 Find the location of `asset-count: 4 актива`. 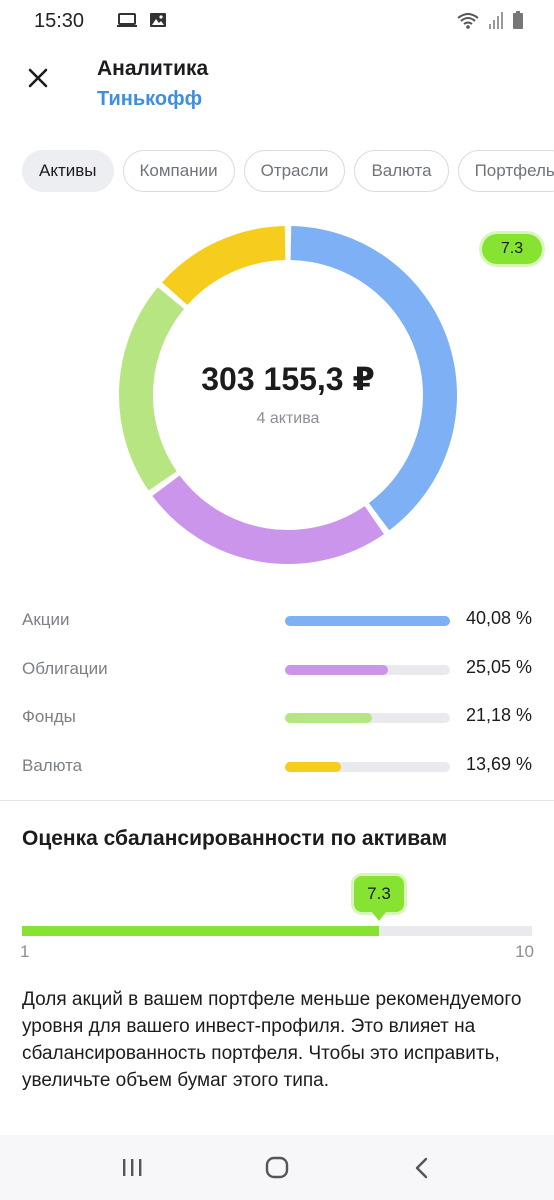

asset-count: 4 актива is located at coordinates (288, 418).